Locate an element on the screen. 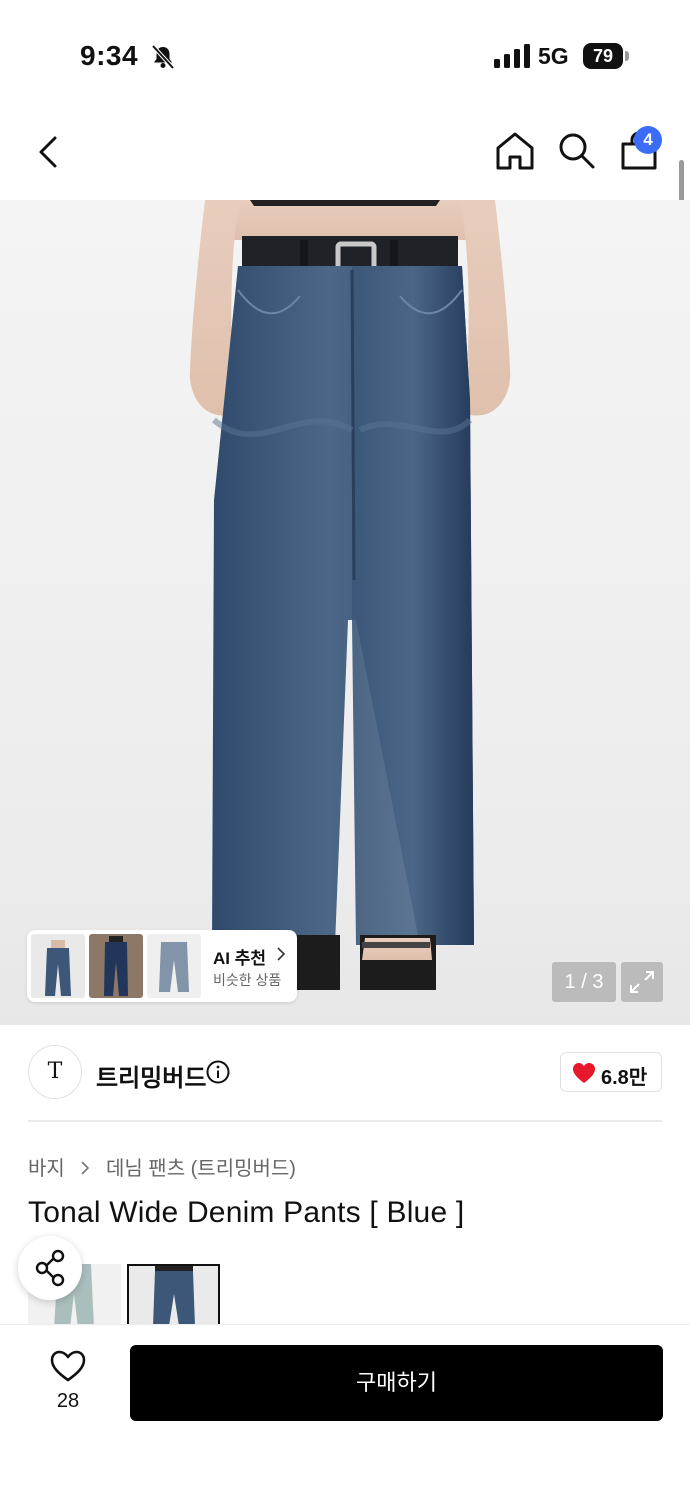 Image resolution: width=690 pixels, height=1500 pixels. brand-name: 트리밍버드 is located at coordinates (151, 1075).